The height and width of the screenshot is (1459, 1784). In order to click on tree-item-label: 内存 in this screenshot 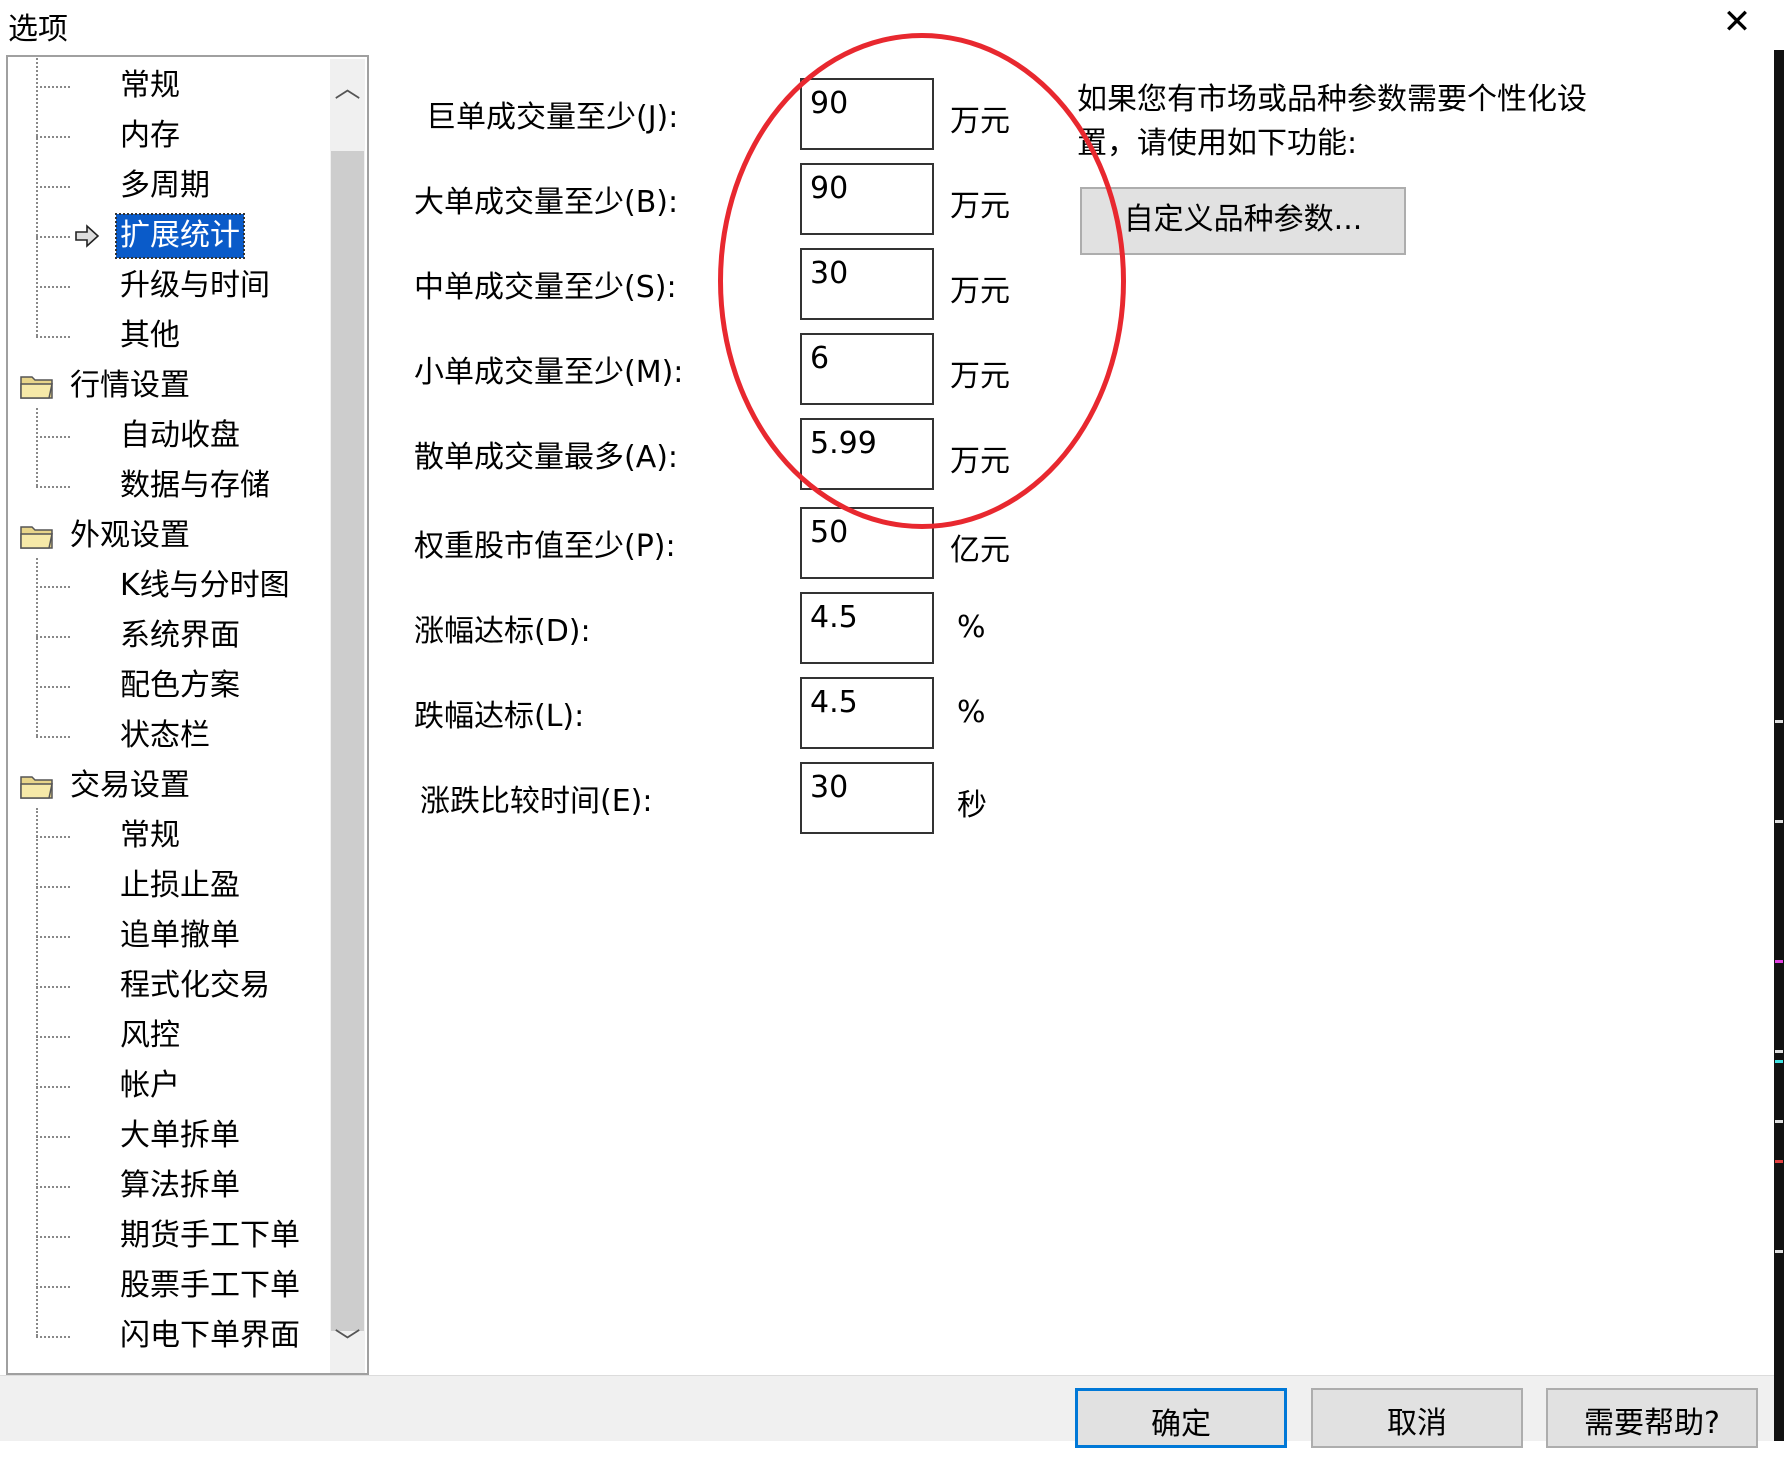, I will do `click(150, 135)`.